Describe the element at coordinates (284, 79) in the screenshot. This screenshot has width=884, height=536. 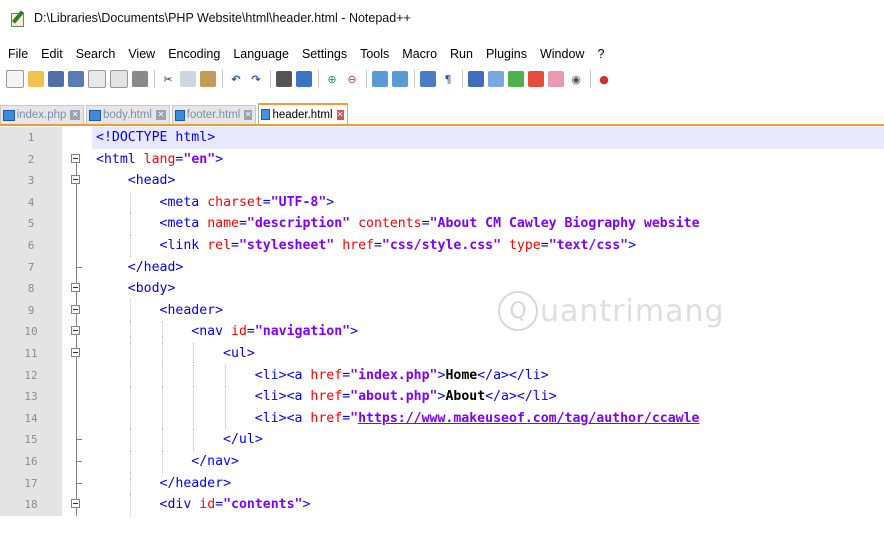
I see `find-icon` at that location.